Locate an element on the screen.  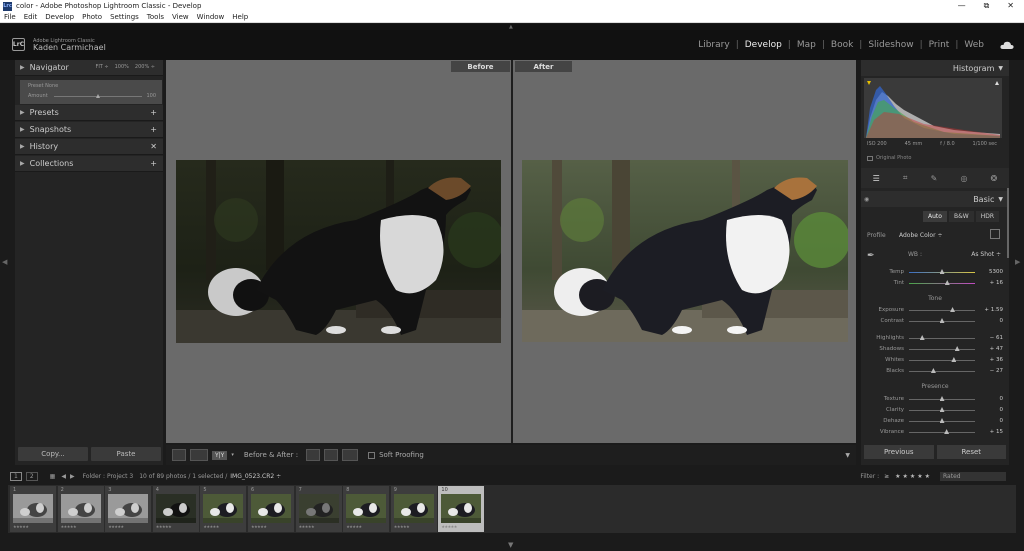
back-arrow-icon: ◀ is located at coordinates (63, 476).